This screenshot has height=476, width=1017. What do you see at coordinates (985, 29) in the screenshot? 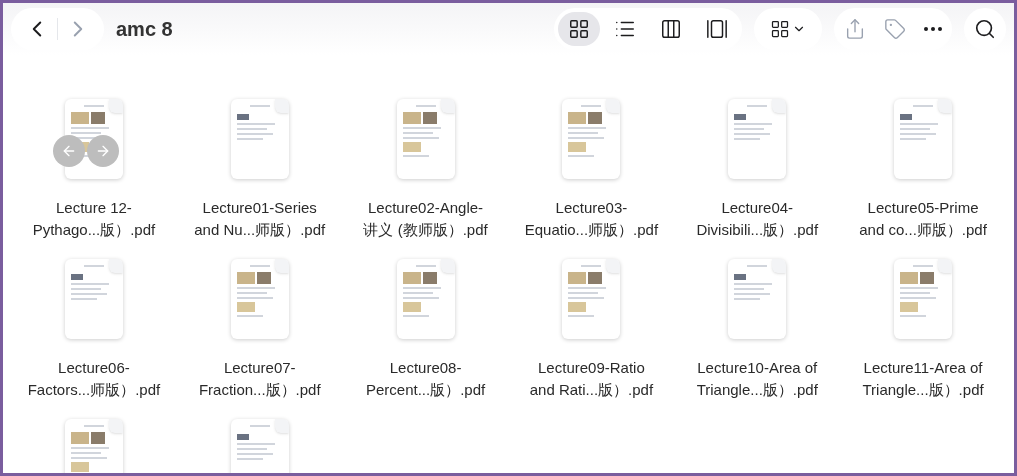
I see `search-icon` at bounding box center [985, 29].